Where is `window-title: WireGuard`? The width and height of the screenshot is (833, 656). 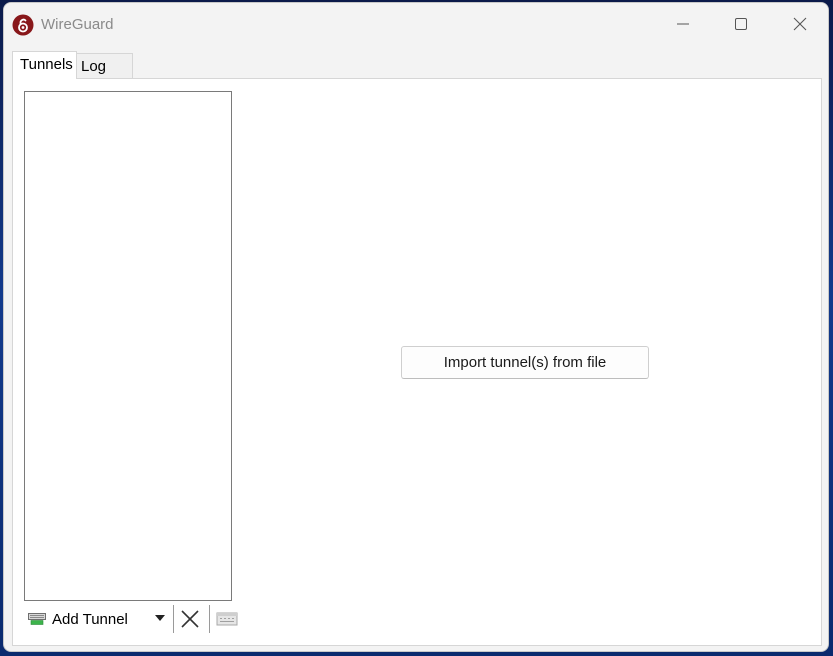 window-title: WireGuard is located at coordinates (77, 24).